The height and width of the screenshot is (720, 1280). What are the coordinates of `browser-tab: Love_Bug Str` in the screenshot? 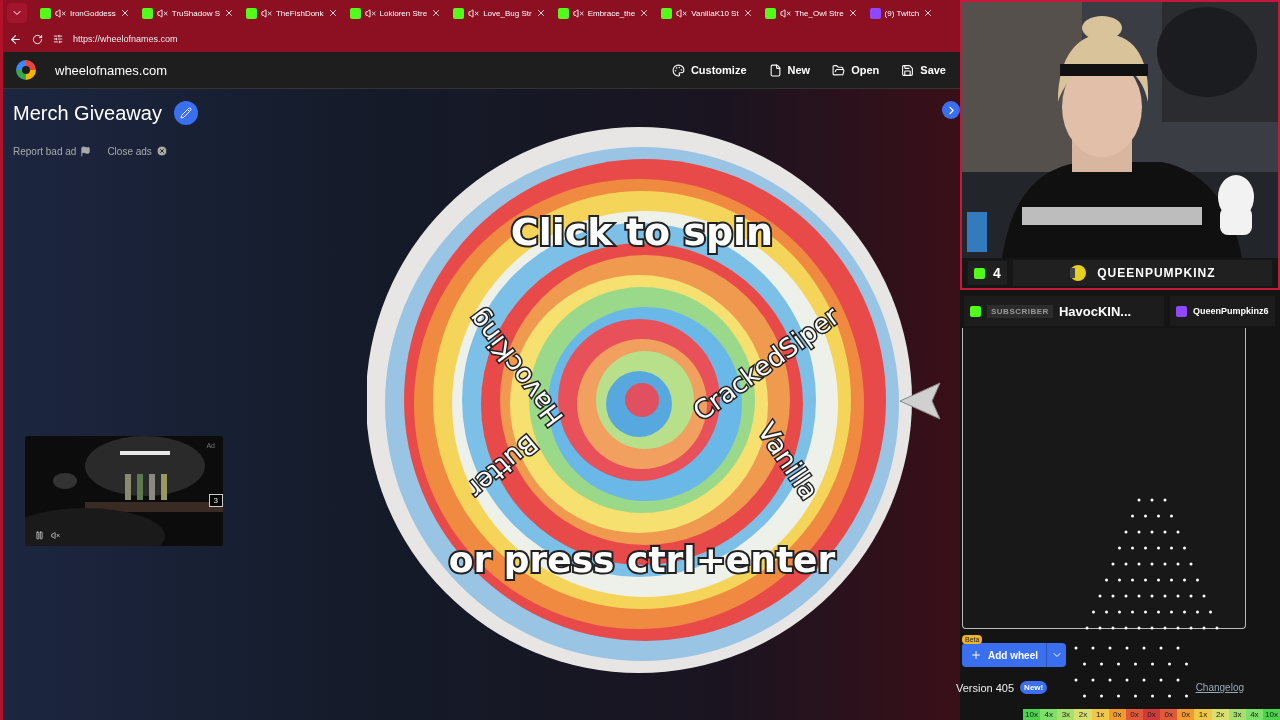 It's located at (499, 13).